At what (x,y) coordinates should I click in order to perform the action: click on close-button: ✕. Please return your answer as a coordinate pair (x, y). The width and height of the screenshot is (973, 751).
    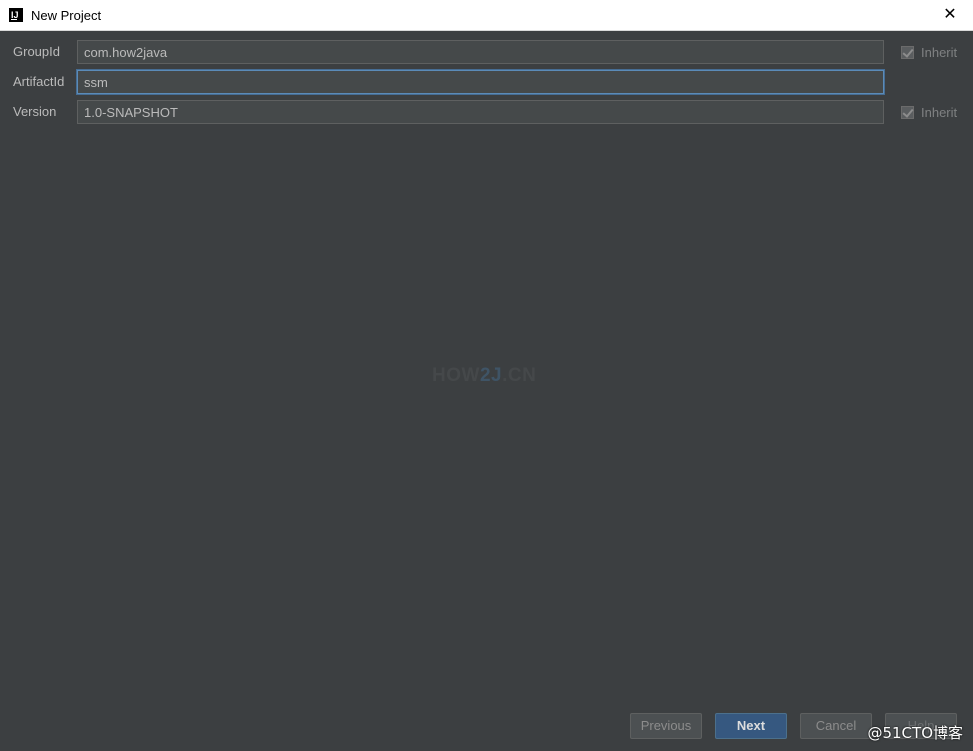
    Looking at the image, I should click on (950, 15).